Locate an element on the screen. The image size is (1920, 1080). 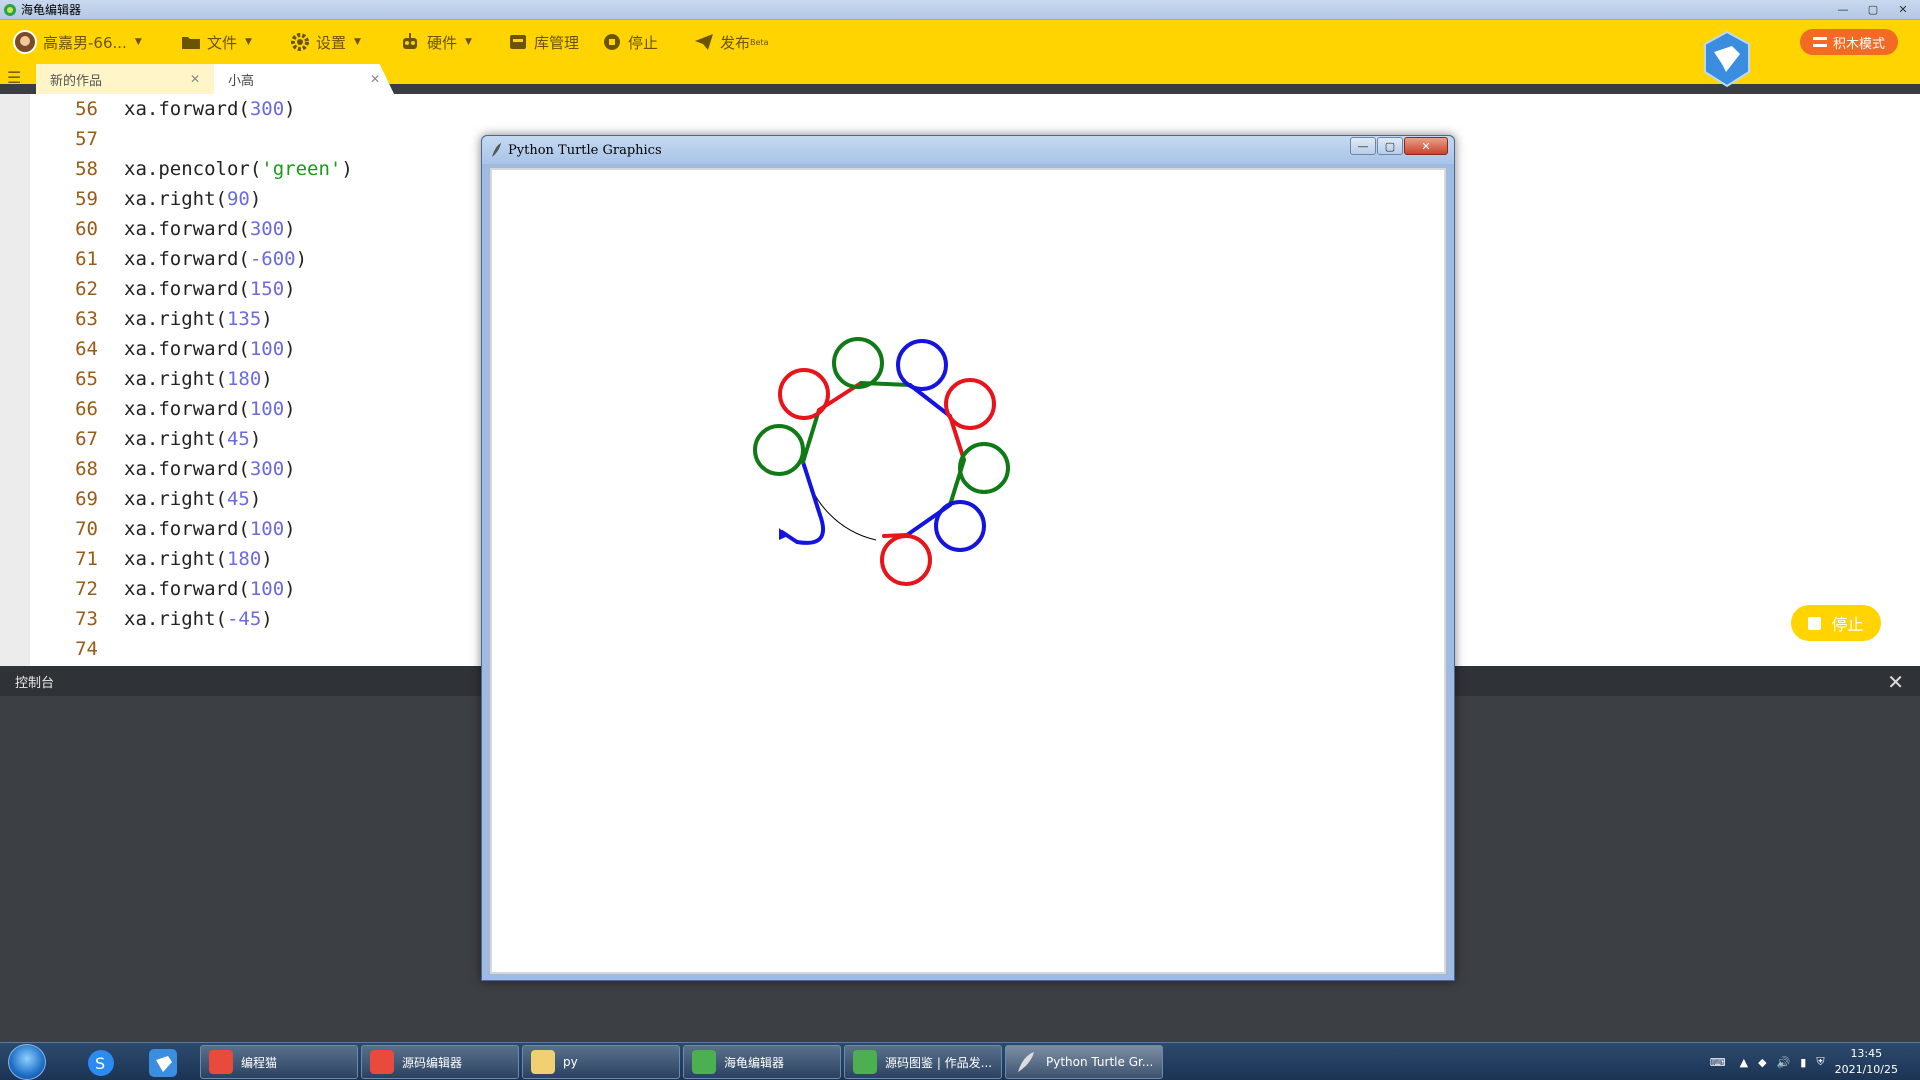
turtle-window-titlebar: Python Turtle Graphics — ▢ ✕ is located at coordinates (968, 150).